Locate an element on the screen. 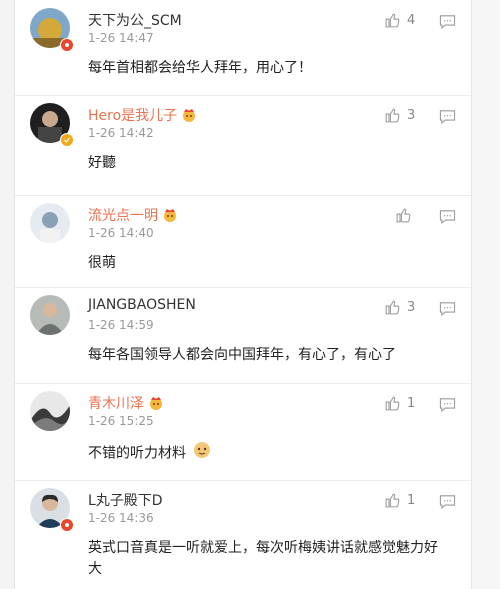 This screenshot has width=500, height=589. comment-text: 很萌 is located at coordinates (102, 263).